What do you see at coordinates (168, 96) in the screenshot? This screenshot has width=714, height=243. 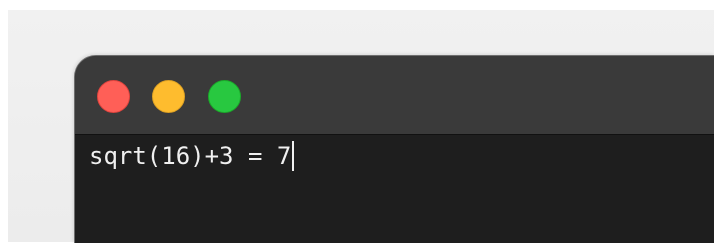 I see `minimize-icon` at bounding box center [168, 96].